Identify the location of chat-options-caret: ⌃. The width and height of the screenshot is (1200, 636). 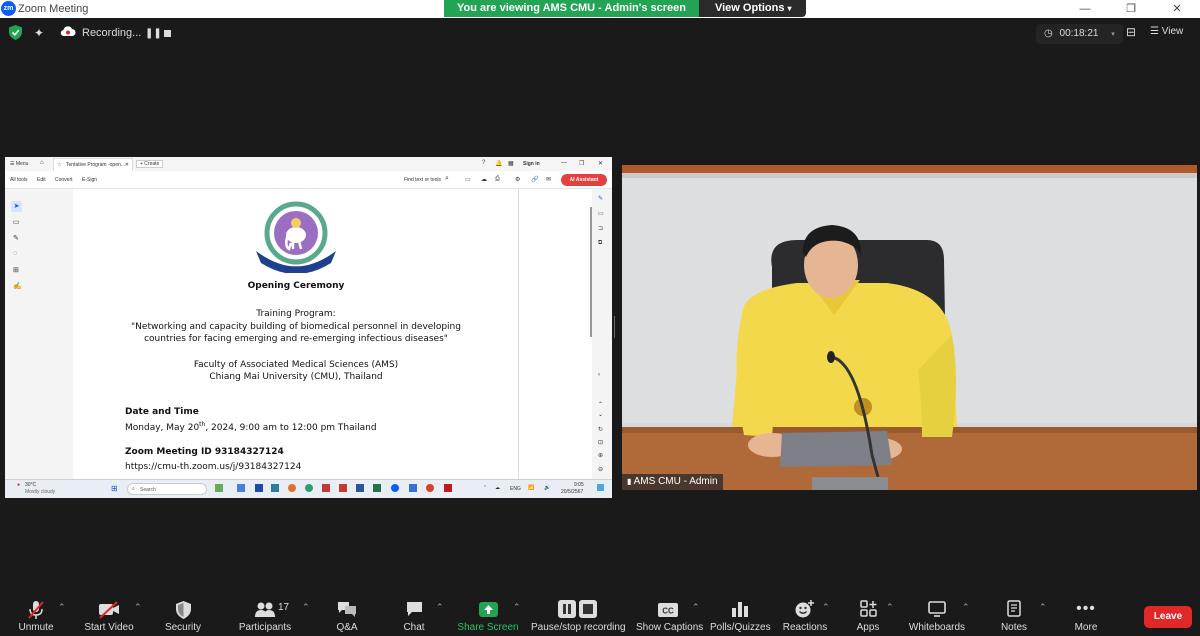
(440, 607).